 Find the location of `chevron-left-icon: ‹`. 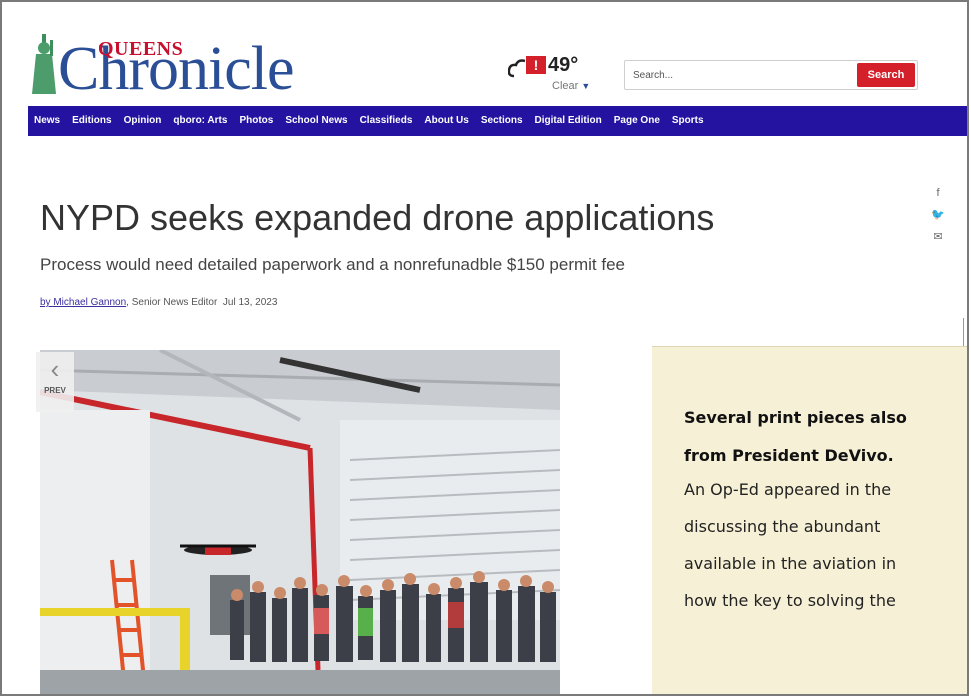

chevron-left-icon: ‹ is located at coordinates (55, 369).